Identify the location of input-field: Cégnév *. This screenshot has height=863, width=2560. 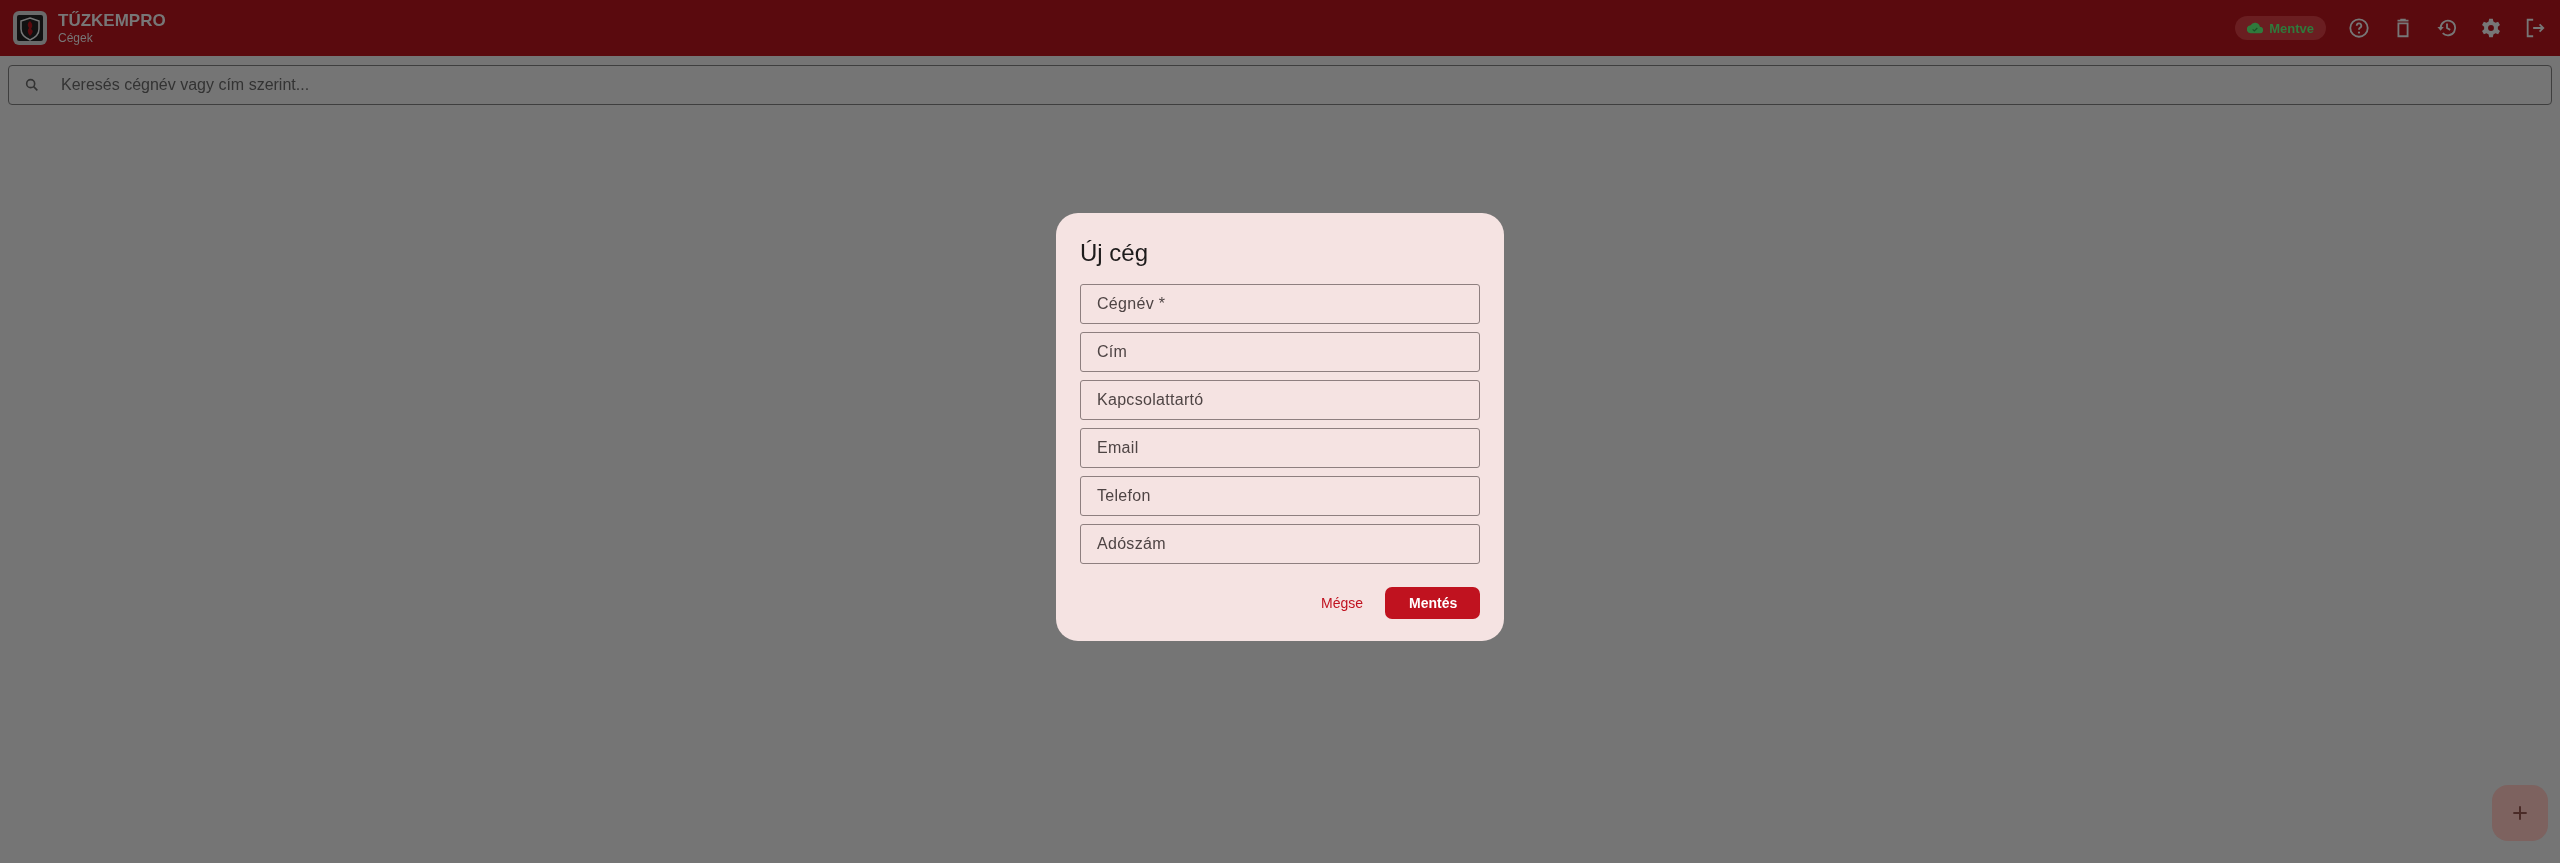
(1280, 304).